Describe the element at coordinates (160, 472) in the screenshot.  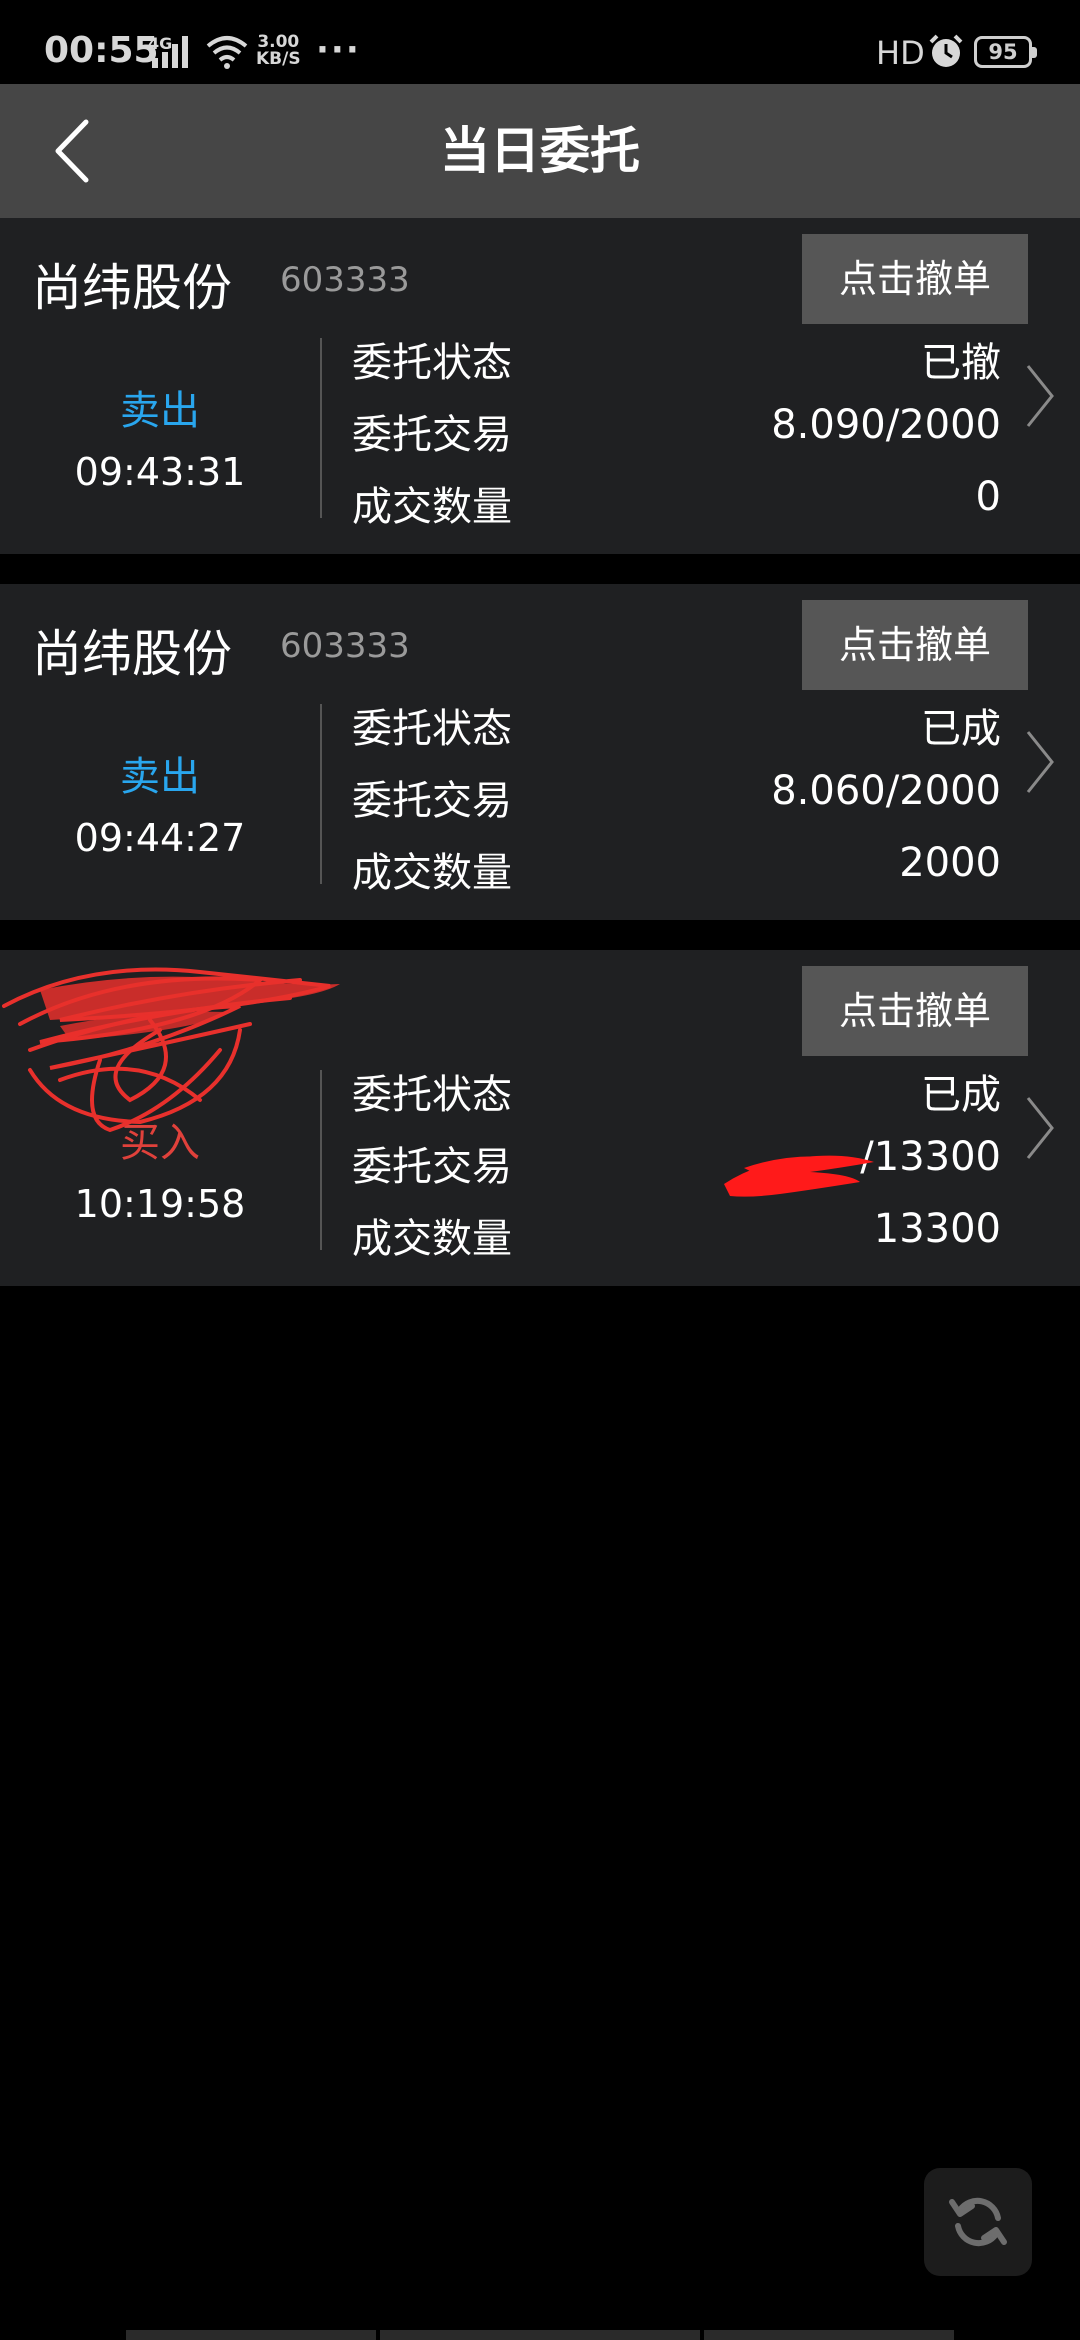
I see `order-time: 09:43:31` at that location.